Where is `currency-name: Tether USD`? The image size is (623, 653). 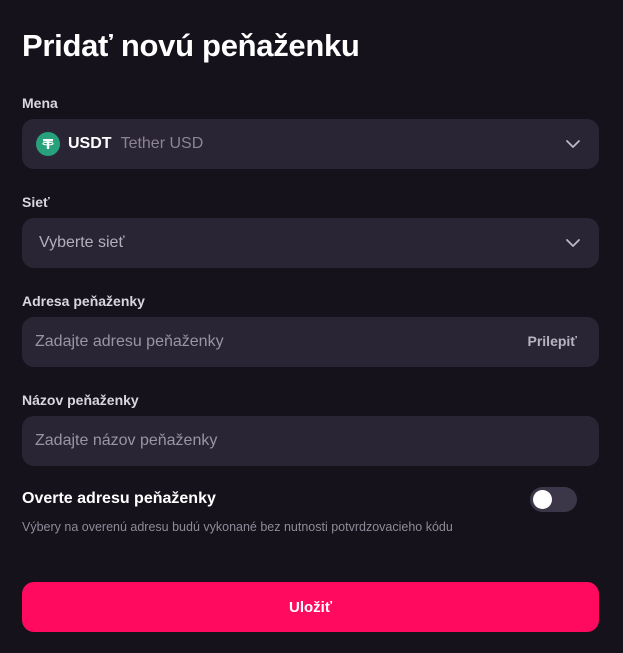 currency-name: Tether USD is located at coordinates (162, 143).